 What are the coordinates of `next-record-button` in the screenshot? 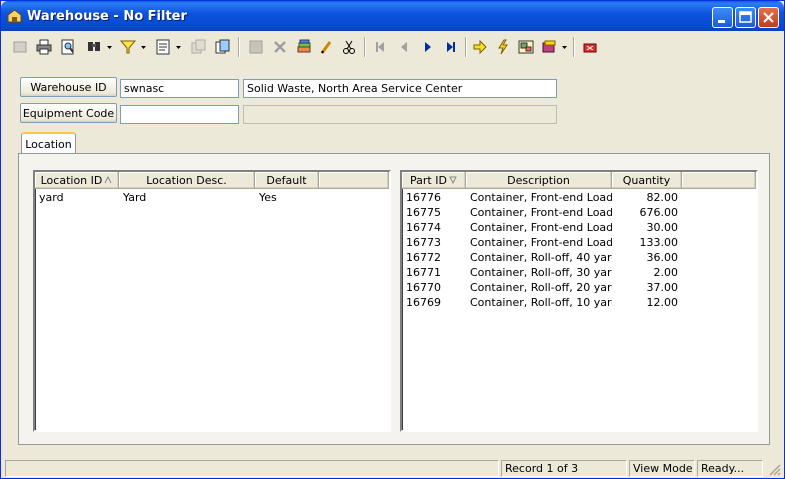 It's located at (428, 47).